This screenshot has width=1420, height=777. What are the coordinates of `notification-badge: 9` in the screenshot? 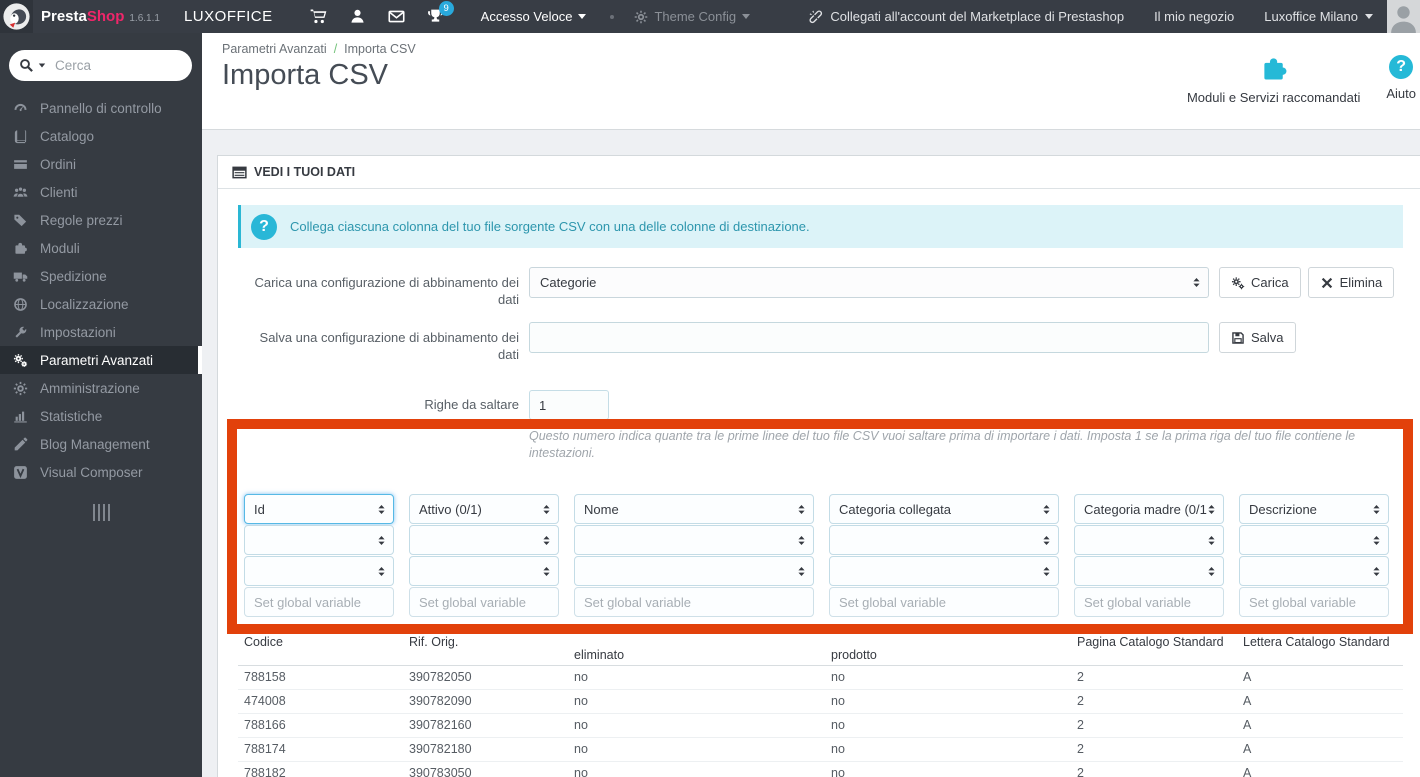 It's located at (446, 8).